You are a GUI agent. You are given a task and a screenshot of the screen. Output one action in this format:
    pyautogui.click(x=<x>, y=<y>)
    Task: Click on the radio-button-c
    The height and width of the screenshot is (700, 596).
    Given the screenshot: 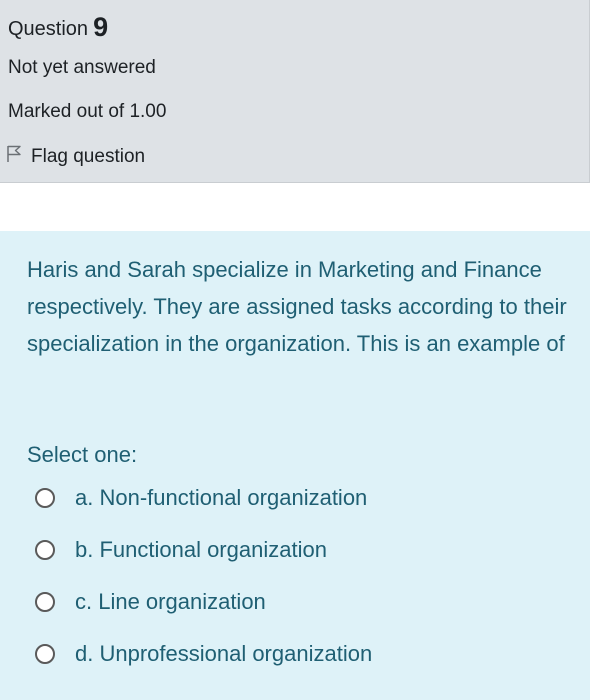 What is the action you would take?
    pyautogui.click(x=45, y=602)
    